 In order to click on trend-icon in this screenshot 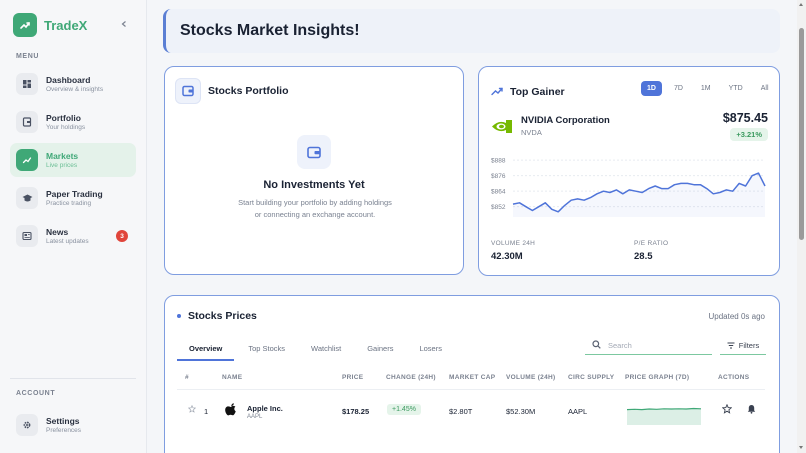, I will do `click(27, 160)`.